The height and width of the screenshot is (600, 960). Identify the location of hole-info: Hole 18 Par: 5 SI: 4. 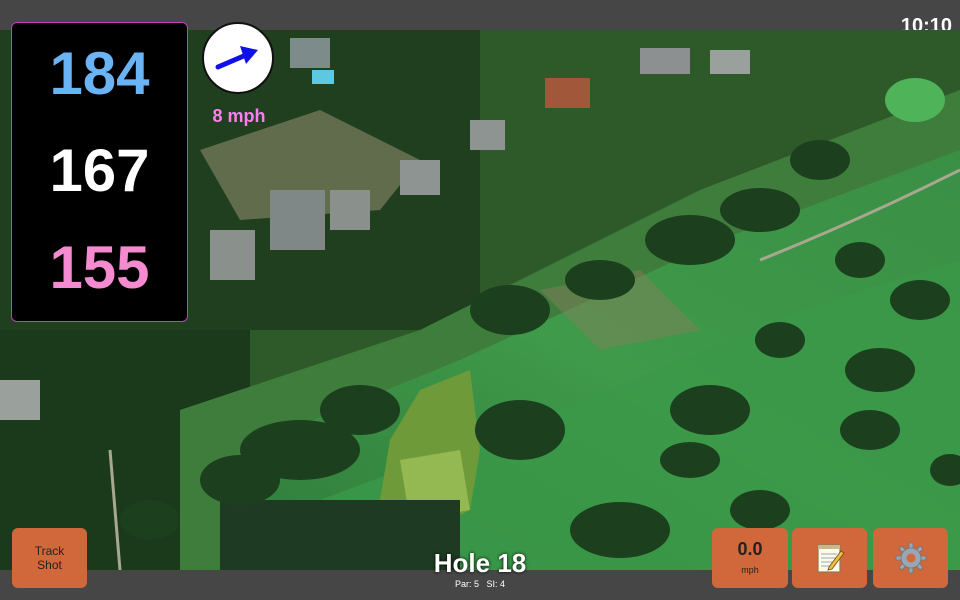
(480, 569).